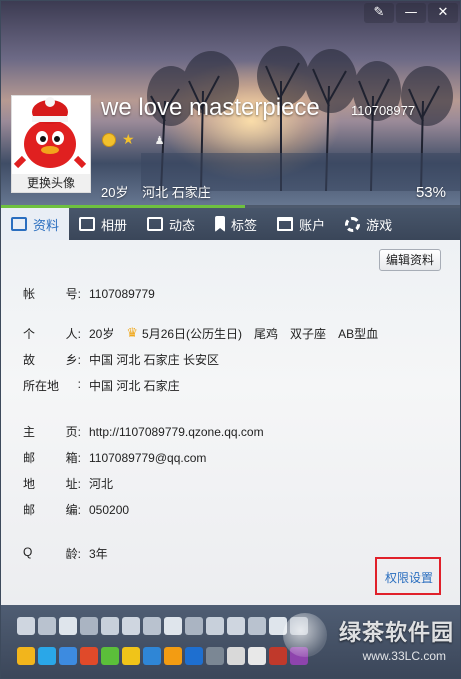 The image size is (461, 679). I want to click on tab-feed: 动态, so click(171, 224).